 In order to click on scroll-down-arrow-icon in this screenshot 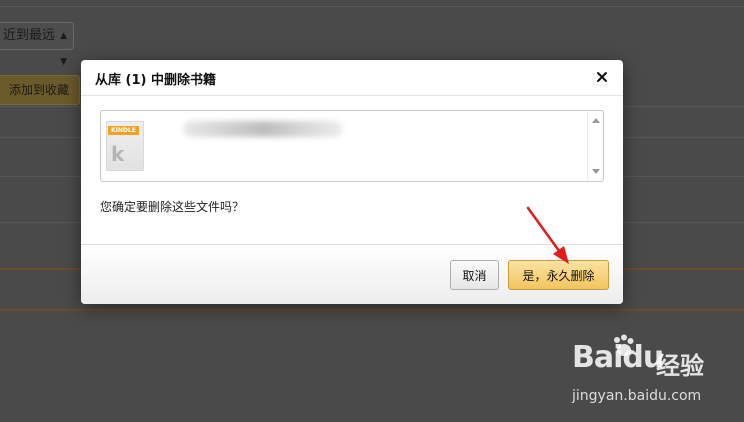, I will do `click(596, 171)`.